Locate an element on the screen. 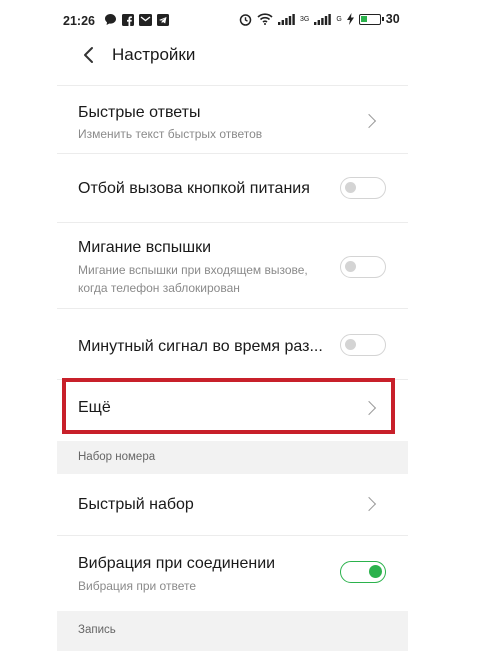 The image size is (501, 651). mail-icon is located at coordinates (145, 19).